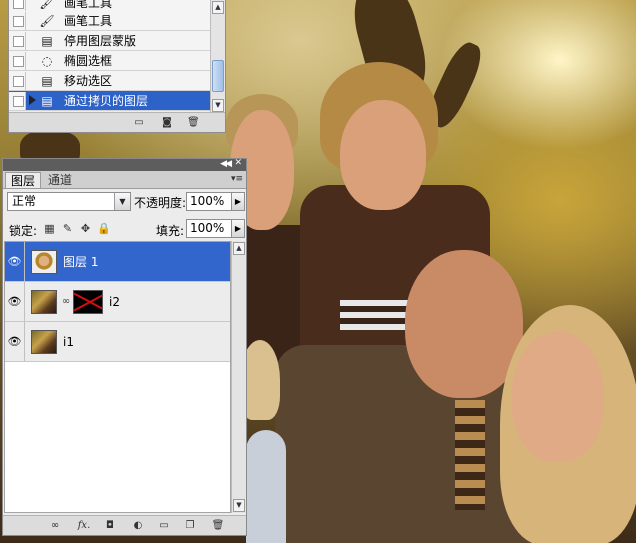 The height and width of the screenshot is (543, 636). I want to click on lock-position-move-icon: ✥, so click(85, 228).